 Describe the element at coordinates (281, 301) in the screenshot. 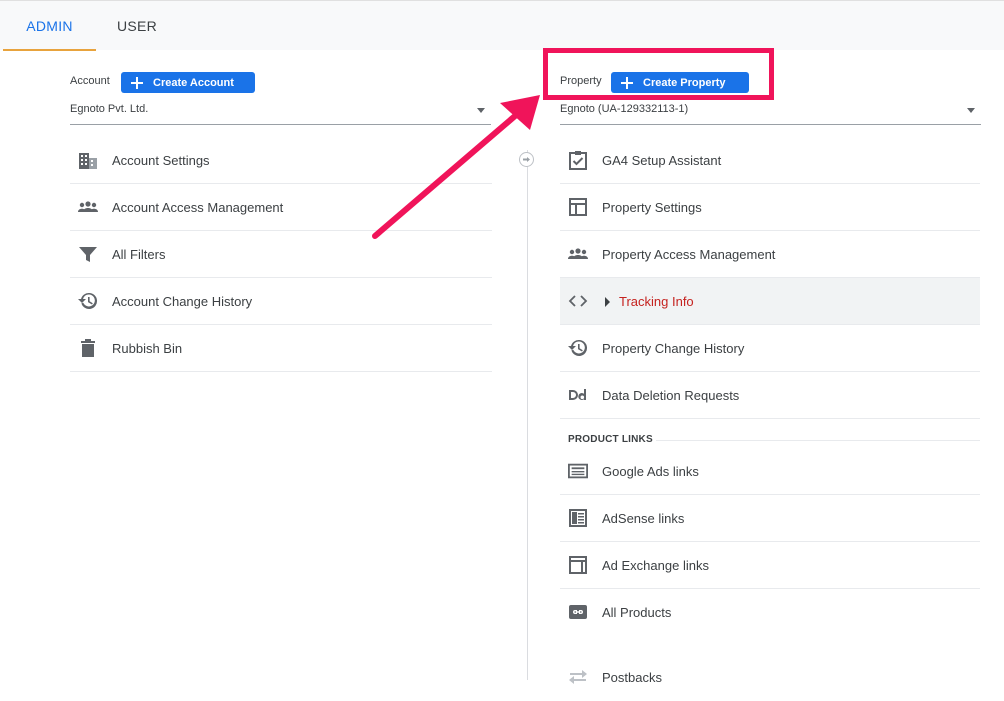

I see `menu-account-change-history: Account Change History` at that location.